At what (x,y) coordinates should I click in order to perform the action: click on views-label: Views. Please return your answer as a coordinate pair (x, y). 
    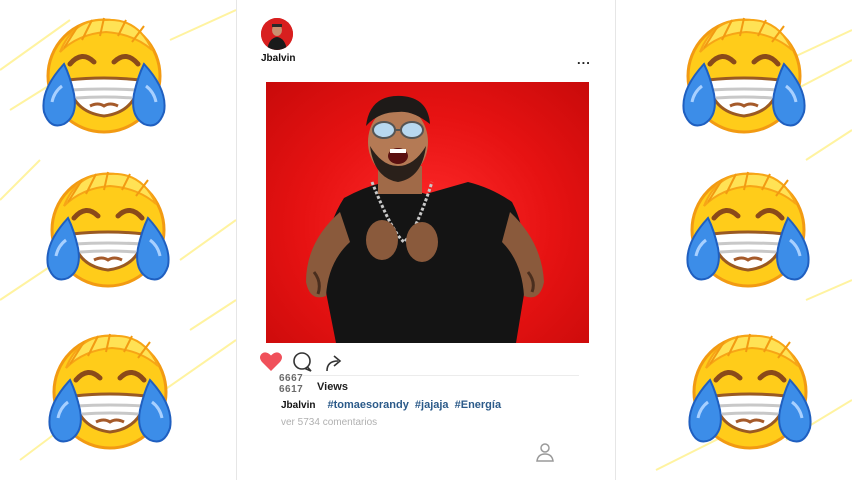
    Looking at the image, I should click on (332, 387).